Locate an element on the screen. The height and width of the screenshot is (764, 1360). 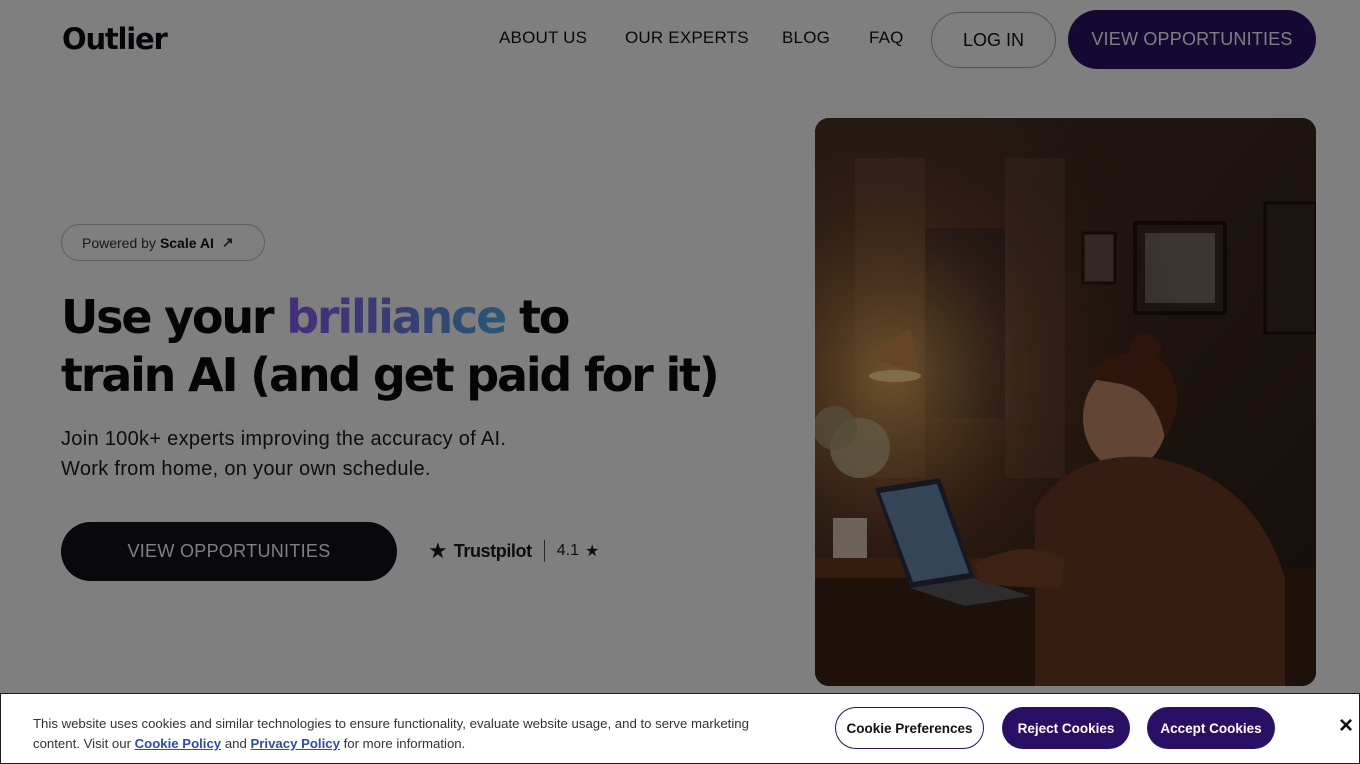
close-icon: × is located at coordinates (1346, 726).